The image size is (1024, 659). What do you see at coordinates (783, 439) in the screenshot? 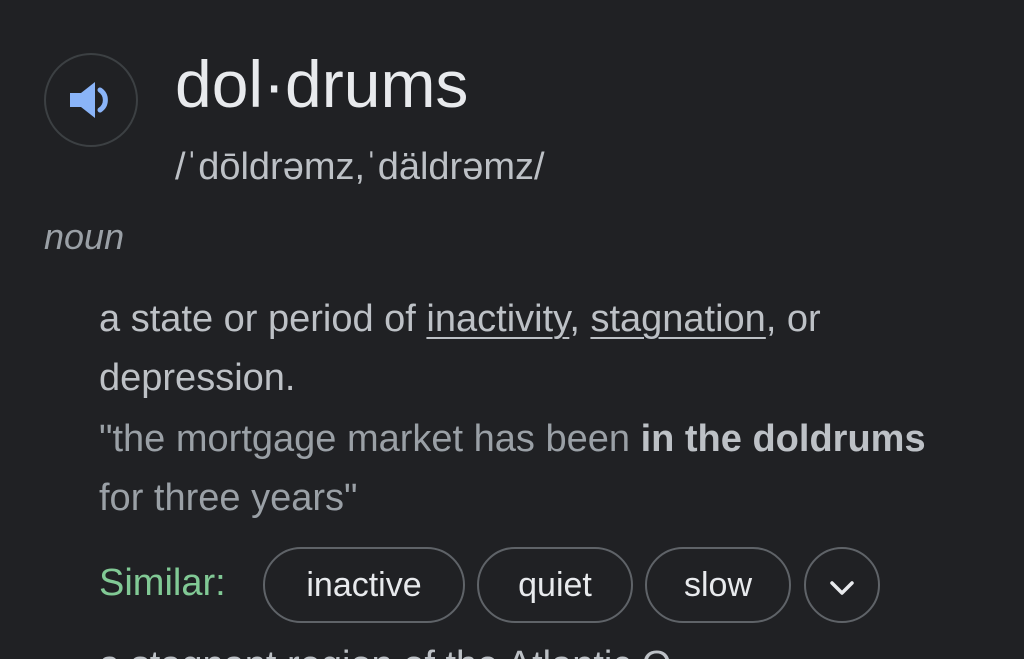
I see `example-highlight: in the doldrums` at bounding box center [783, 439].